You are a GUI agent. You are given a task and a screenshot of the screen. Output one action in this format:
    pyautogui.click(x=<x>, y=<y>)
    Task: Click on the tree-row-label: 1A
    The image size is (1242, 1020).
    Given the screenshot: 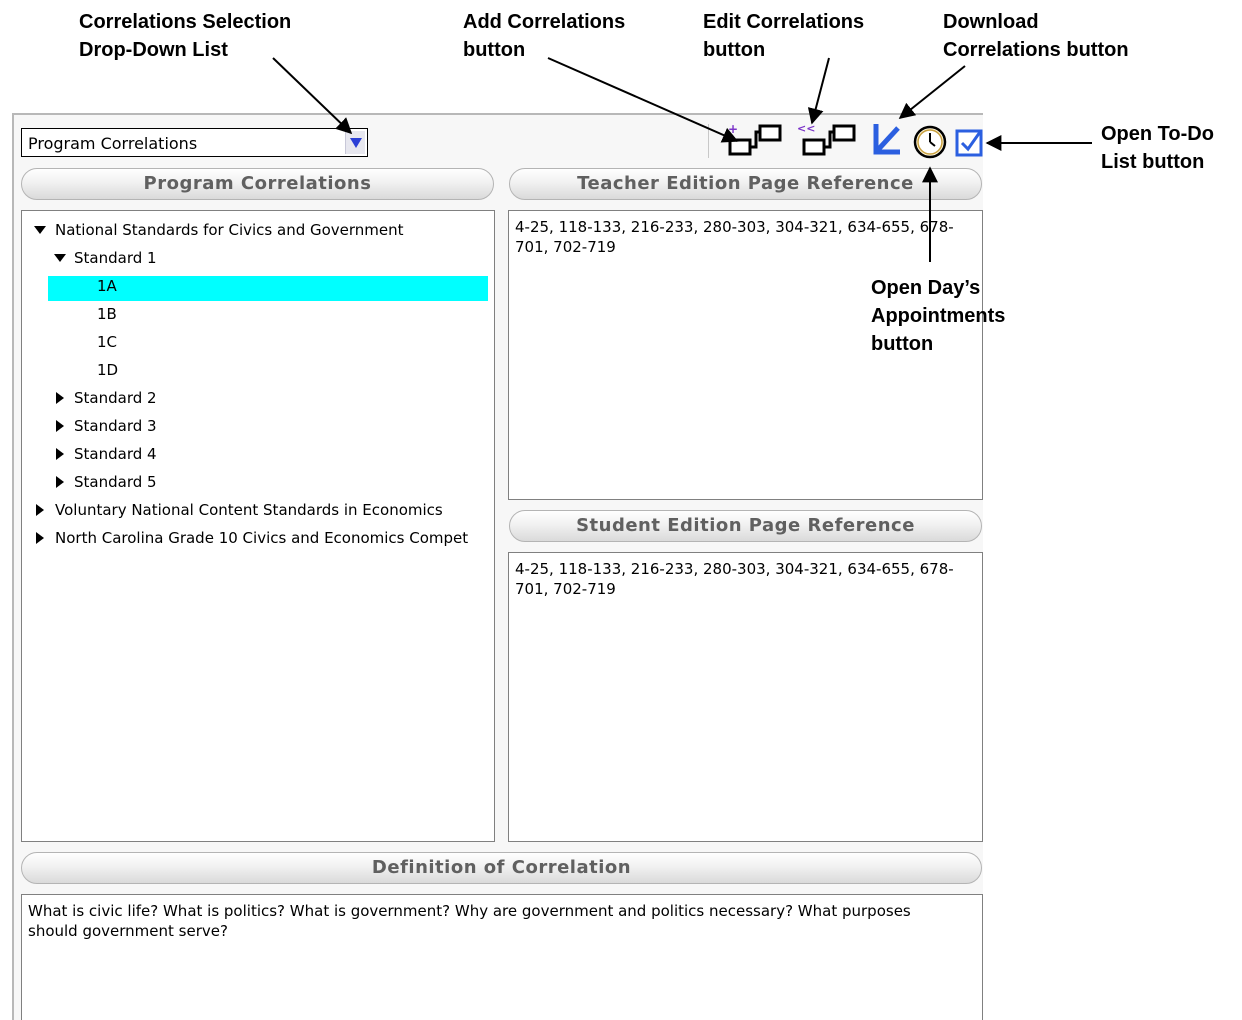 What is the action you would take?
    pyautogui.click(x=107, y=286)
    